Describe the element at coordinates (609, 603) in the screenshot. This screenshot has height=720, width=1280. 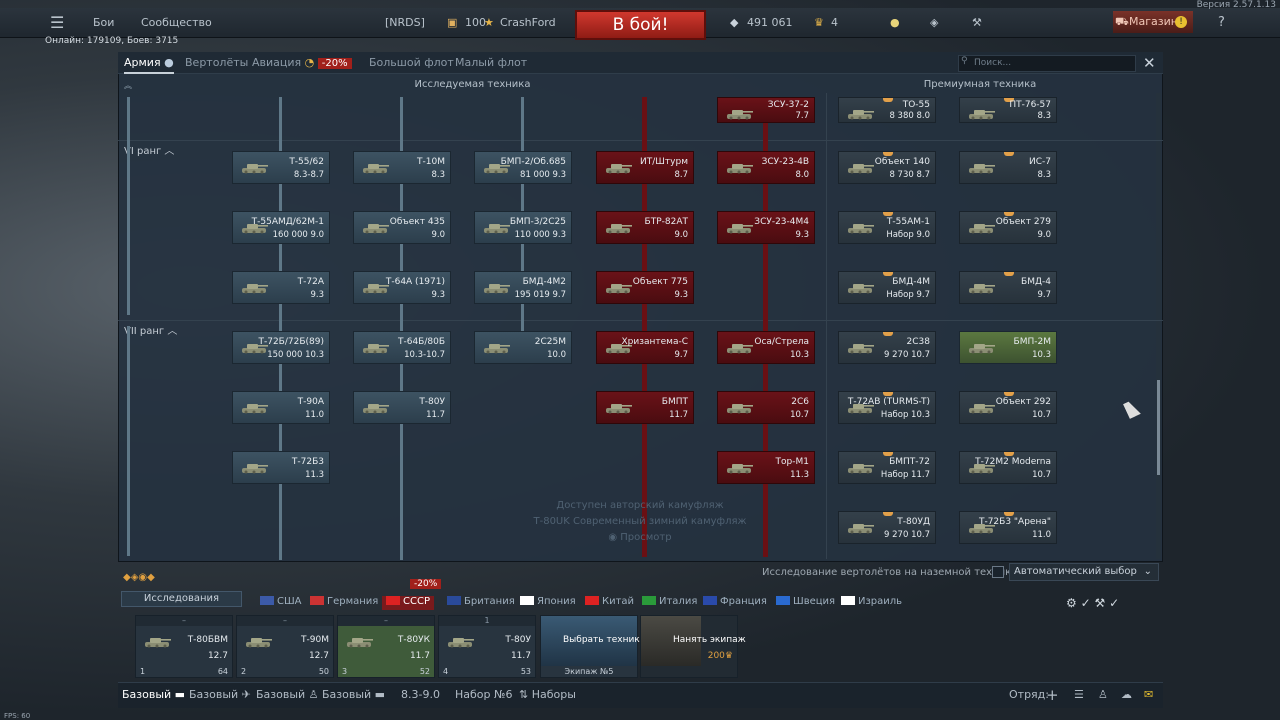
I see `nation-tab: Китай` at that location.